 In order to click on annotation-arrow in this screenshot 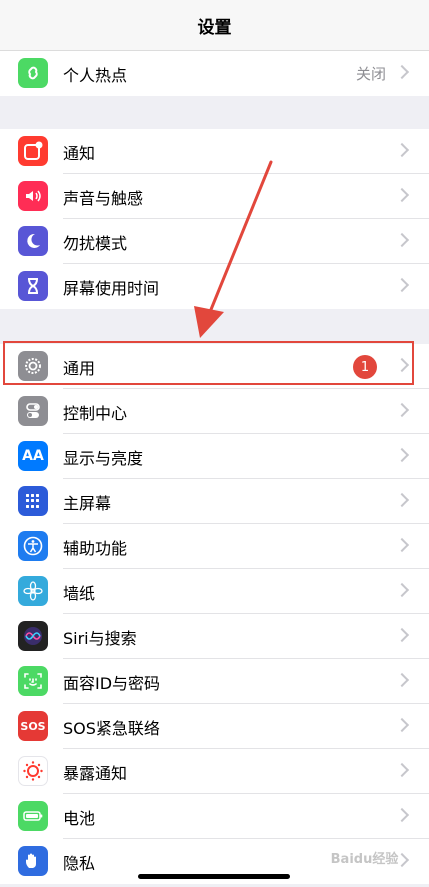, I will do `click(233, 249)`.